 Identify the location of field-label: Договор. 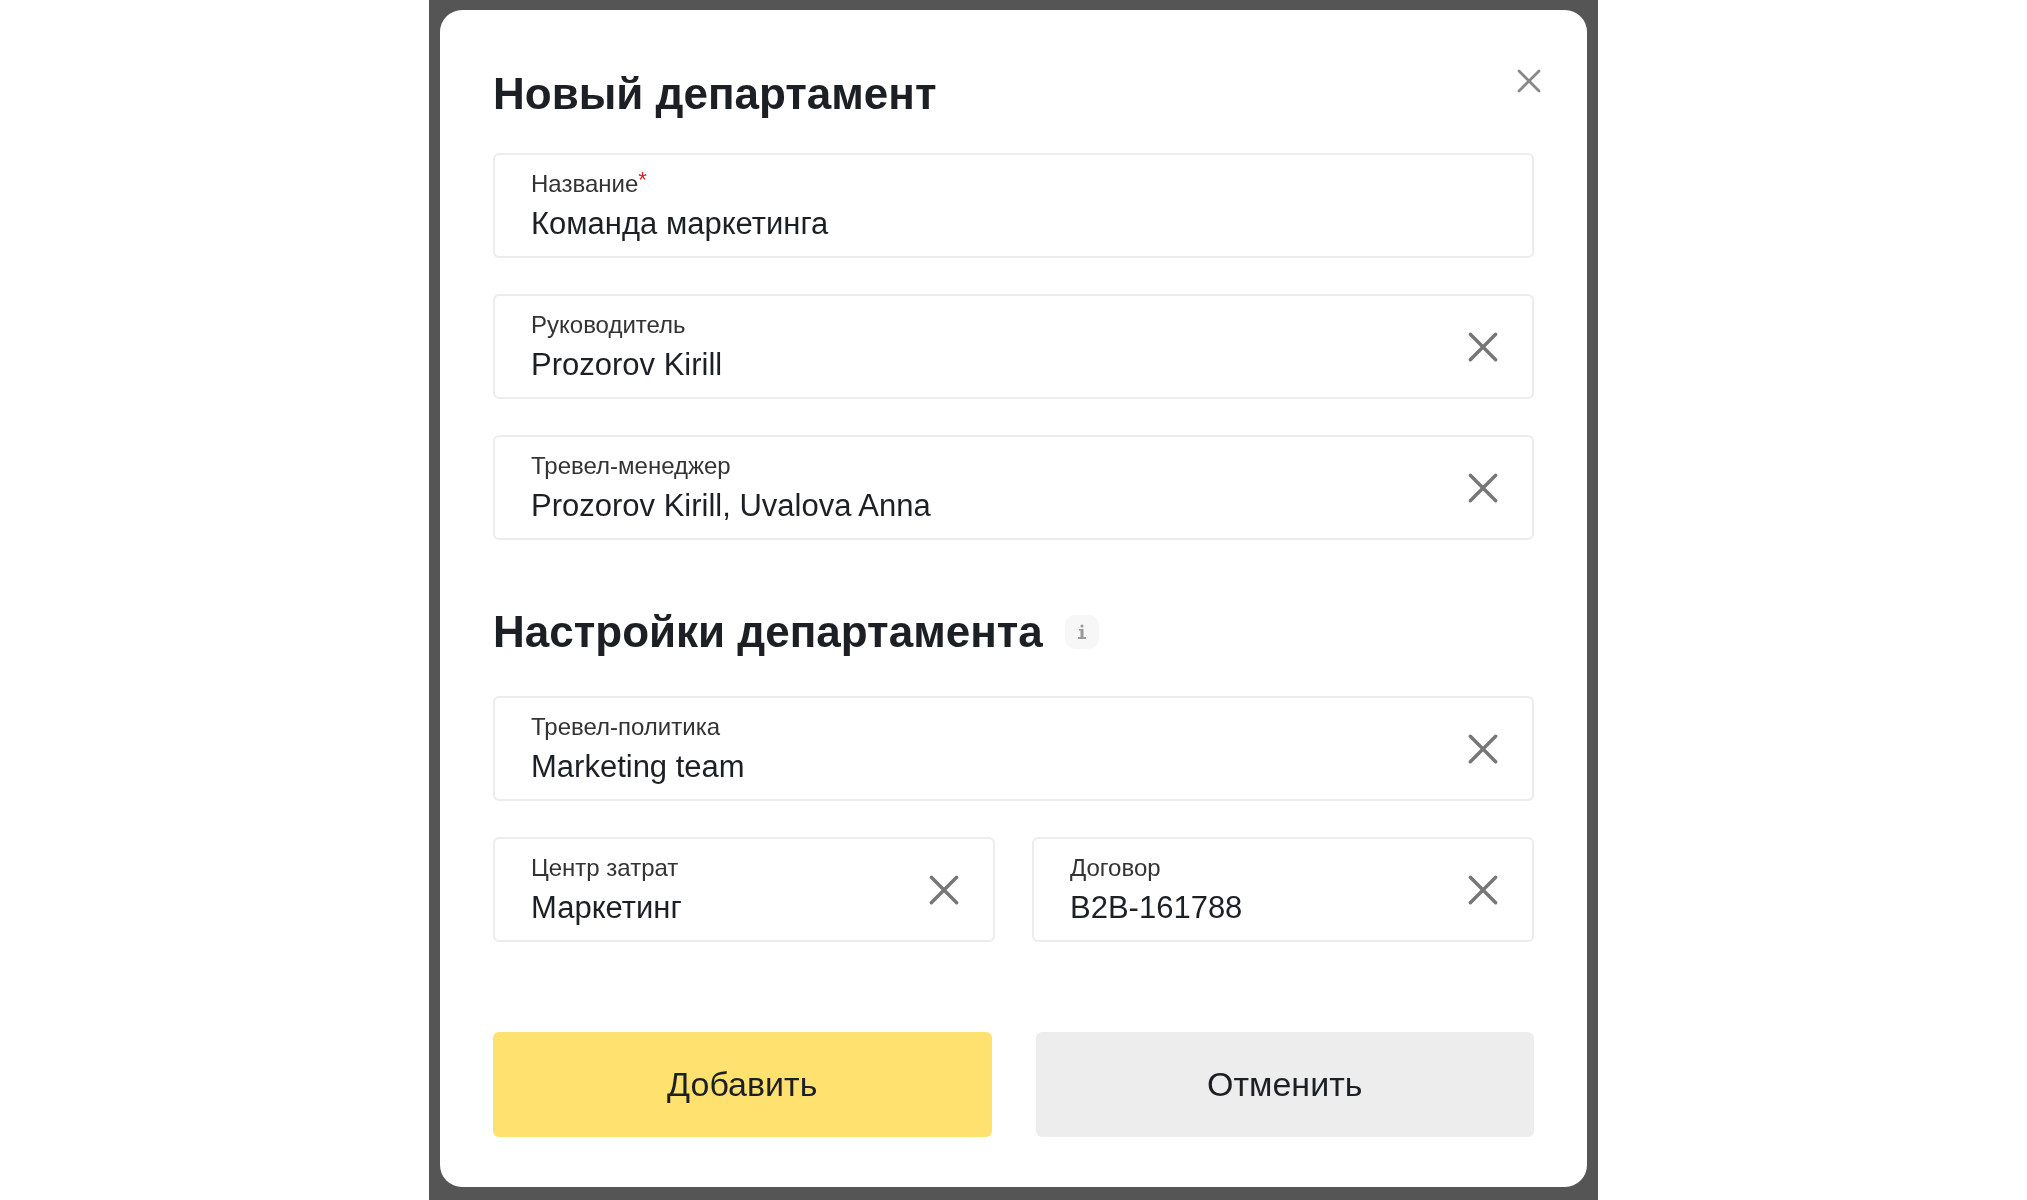
(1115, 867).